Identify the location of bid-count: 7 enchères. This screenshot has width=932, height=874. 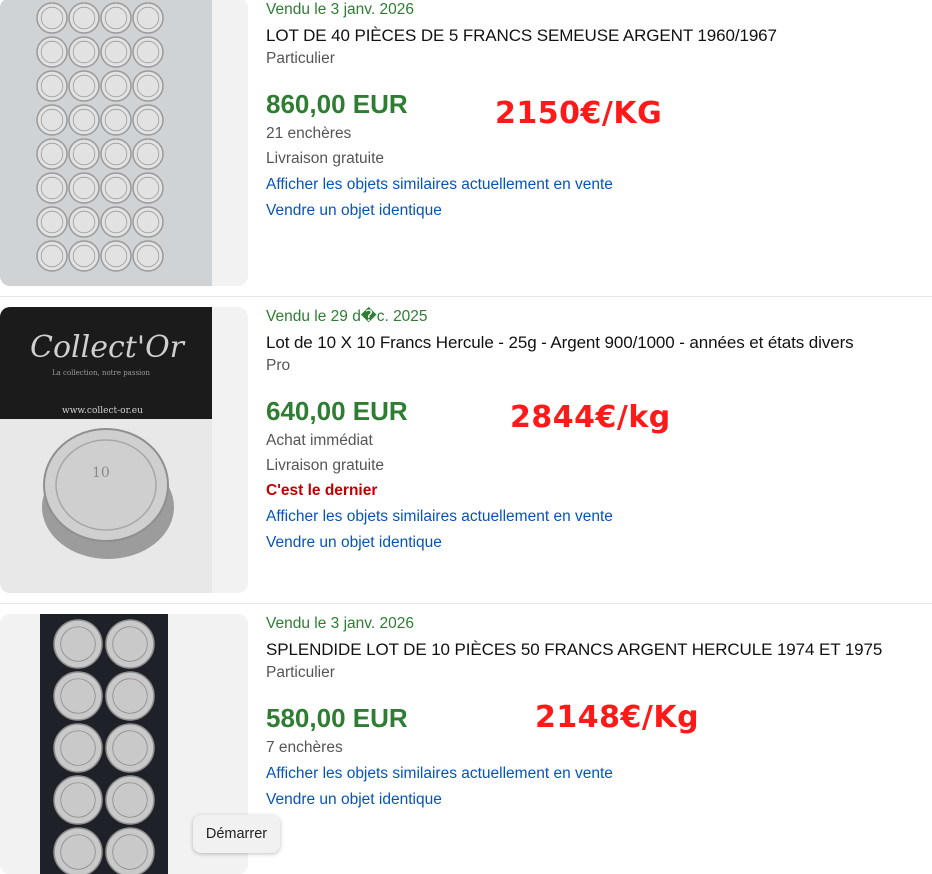
(304, 747).